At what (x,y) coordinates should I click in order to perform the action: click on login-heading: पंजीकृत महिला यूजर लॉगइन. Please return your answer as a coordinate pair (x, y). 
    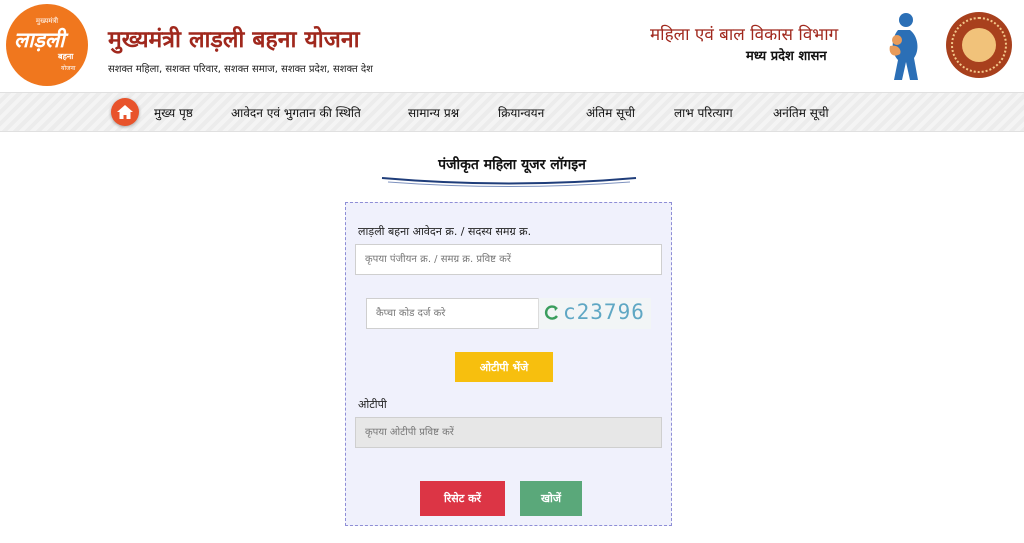
    Looking at the image, I should click on (512, 165).